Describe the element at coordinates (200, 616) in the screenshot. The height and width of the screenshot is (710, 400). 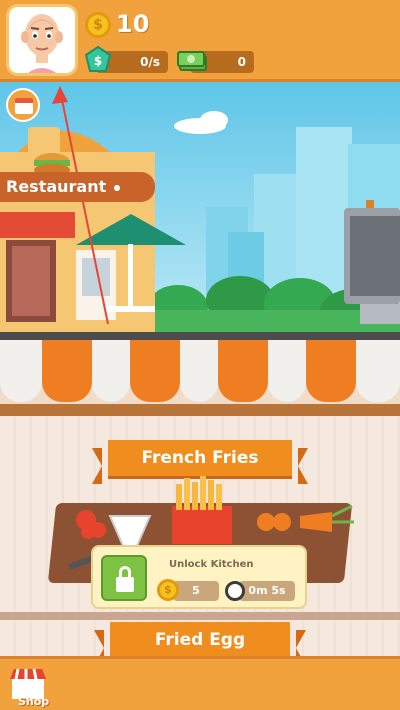
I see `shelf` at that location.